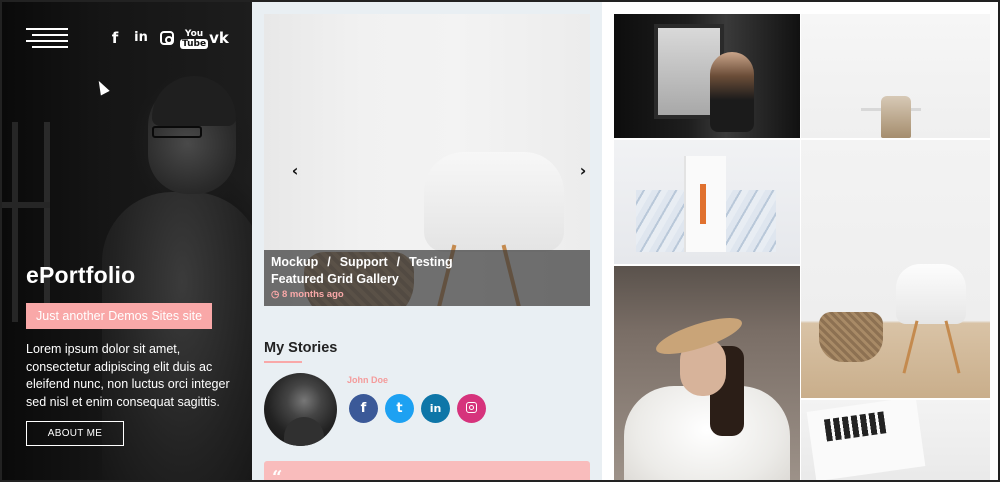  I want to click on slide-categories: Mockup / Support / Testing, so click(427, 262).